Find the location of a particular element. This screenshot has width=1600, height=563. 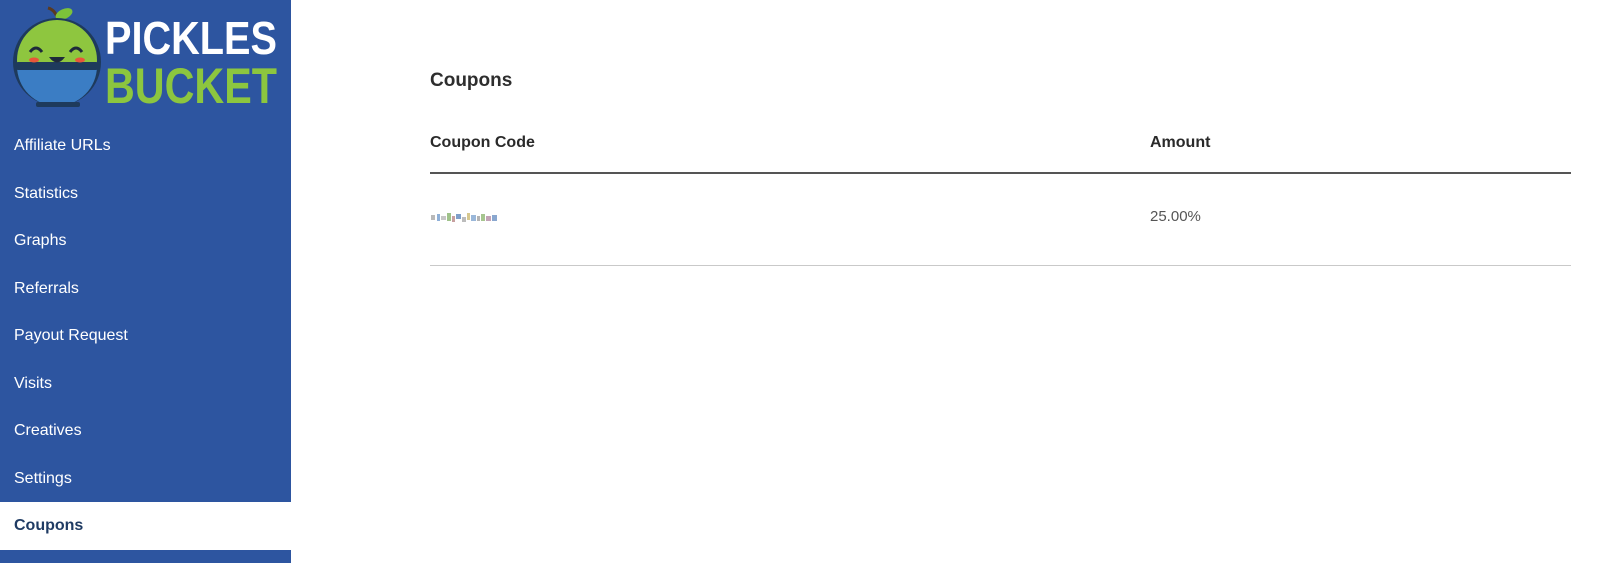

logo-graphic: PICKLES BUCKET is located at coordinates (145, 60).